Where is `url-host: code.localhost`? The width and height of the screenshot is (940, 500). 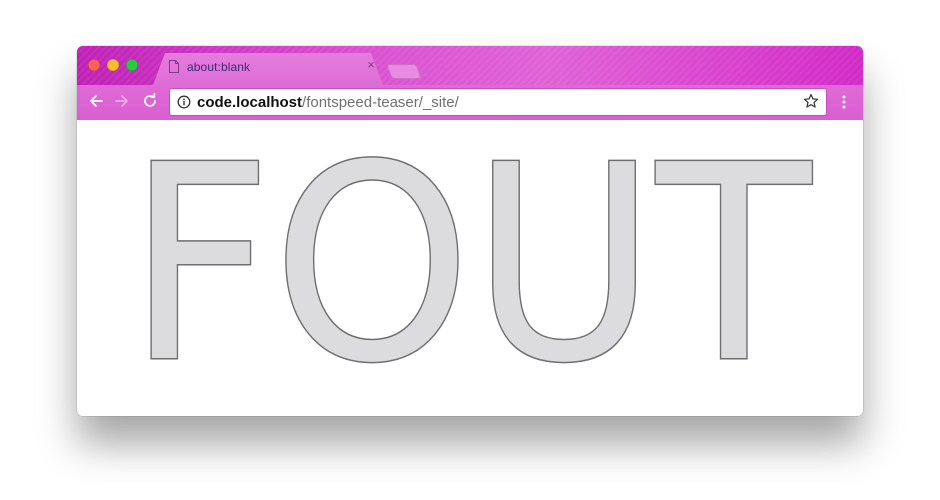
url-host: code.localhost is located at coordinates (250, 102).